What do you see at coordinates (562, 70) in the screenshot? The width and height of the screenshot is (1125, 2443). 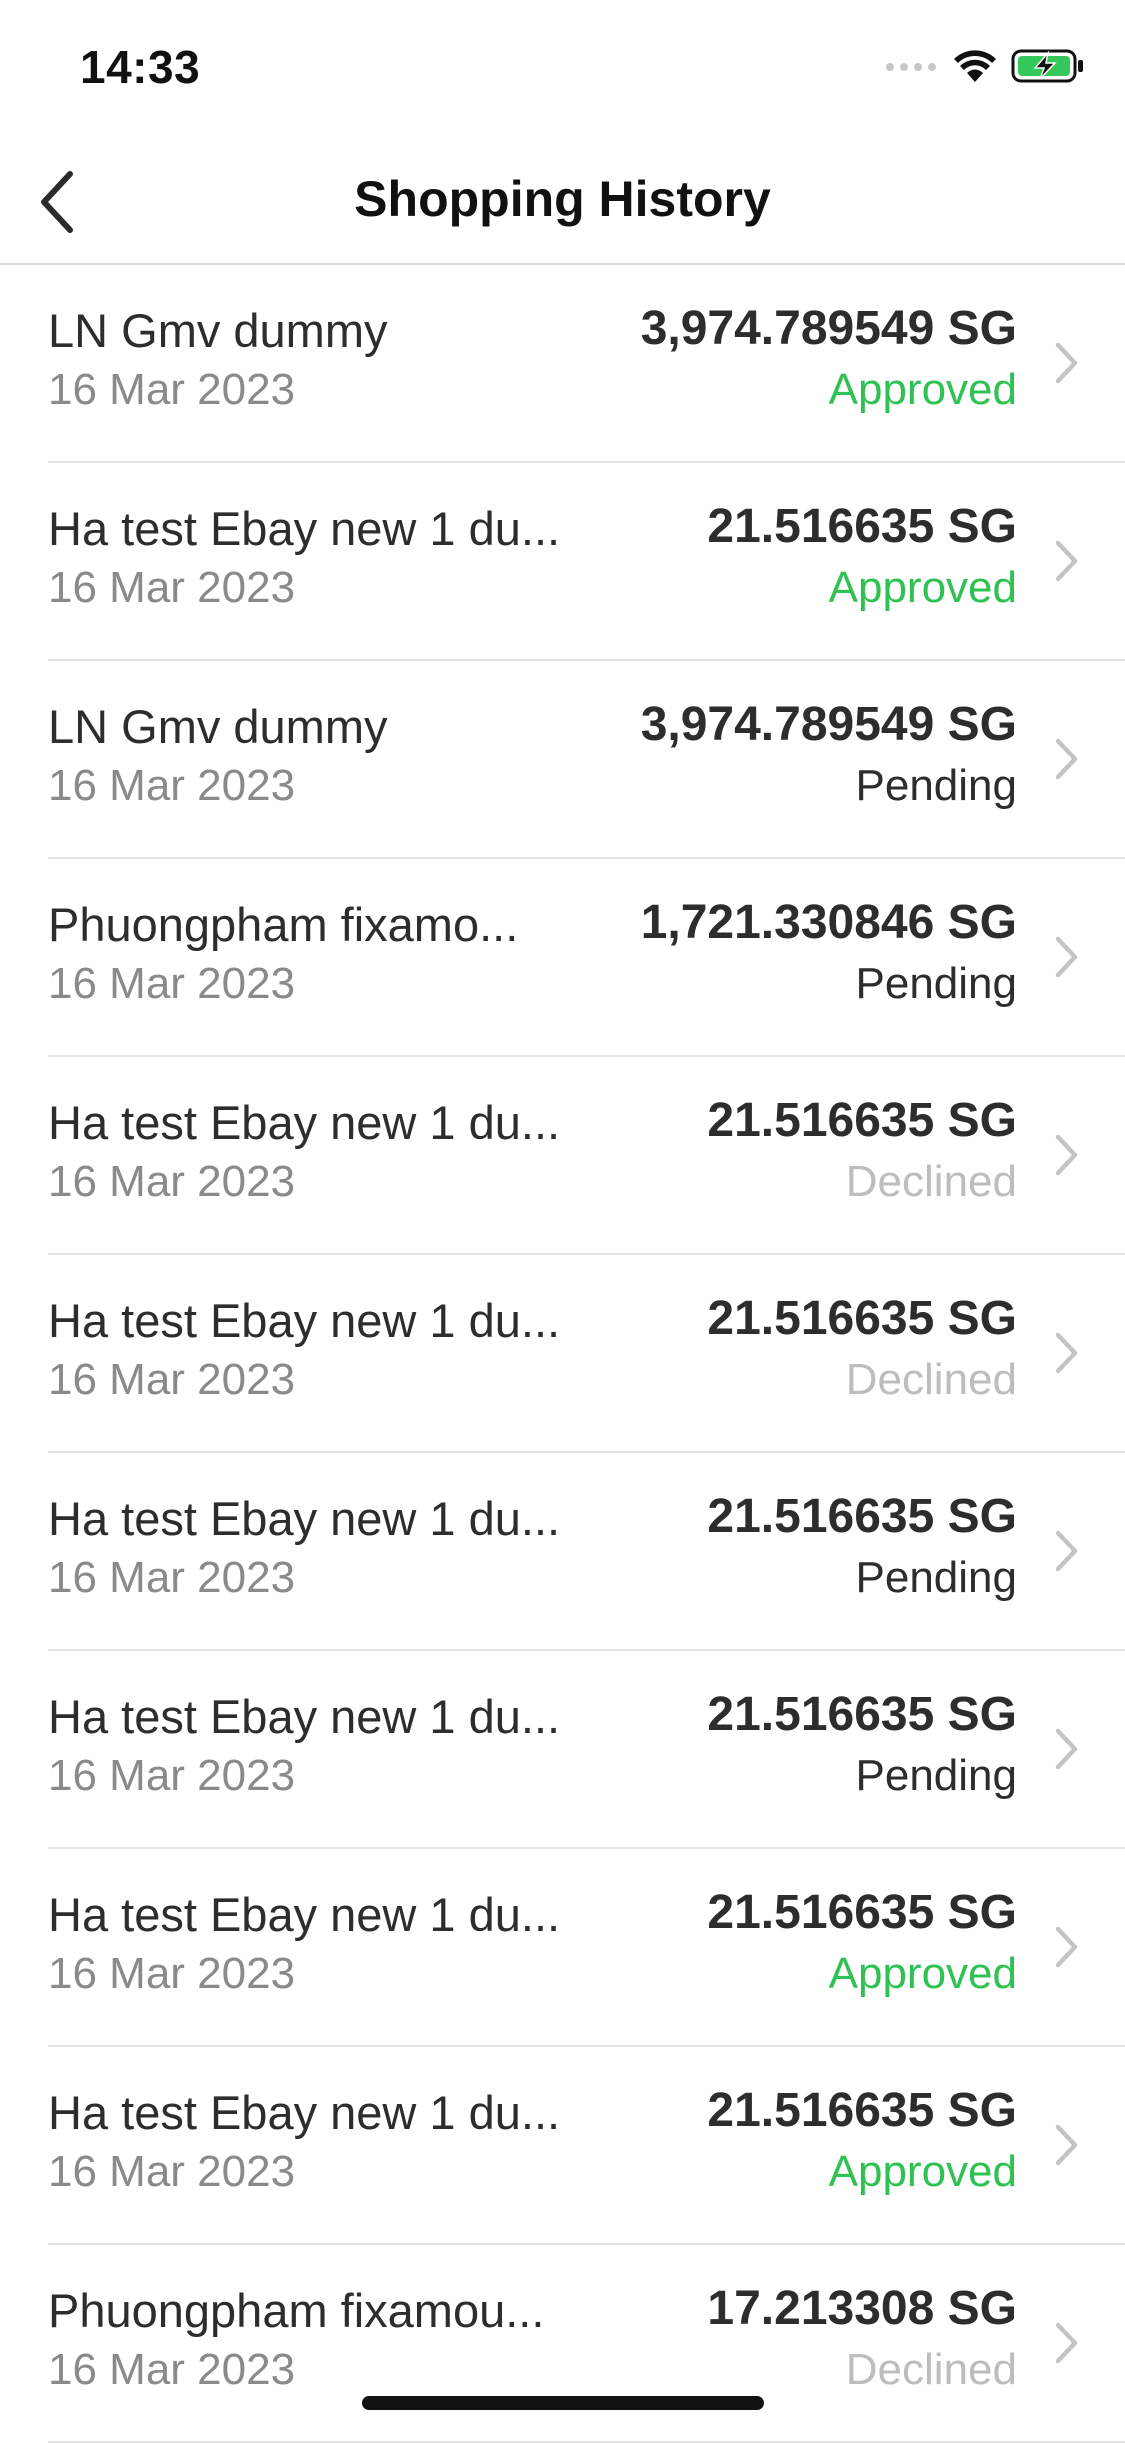 I see `status-bar: 14:33` at bounding box center [562, 70].